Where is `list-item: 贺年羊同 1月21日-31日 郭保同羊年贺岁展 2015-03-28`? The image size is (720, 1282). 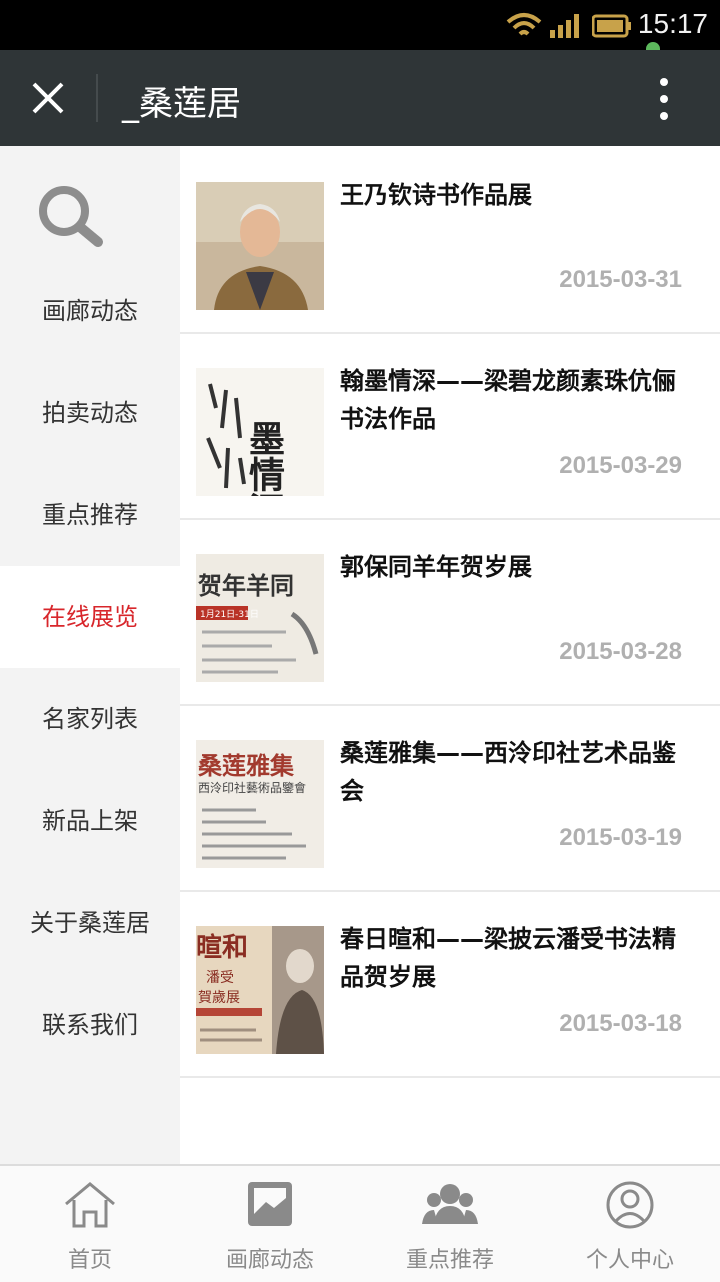
list-item: 贺年羊同 1月21日-31日 郭保同羊年贺岁展 2015-03-28 is located at coordinates (450, 612).